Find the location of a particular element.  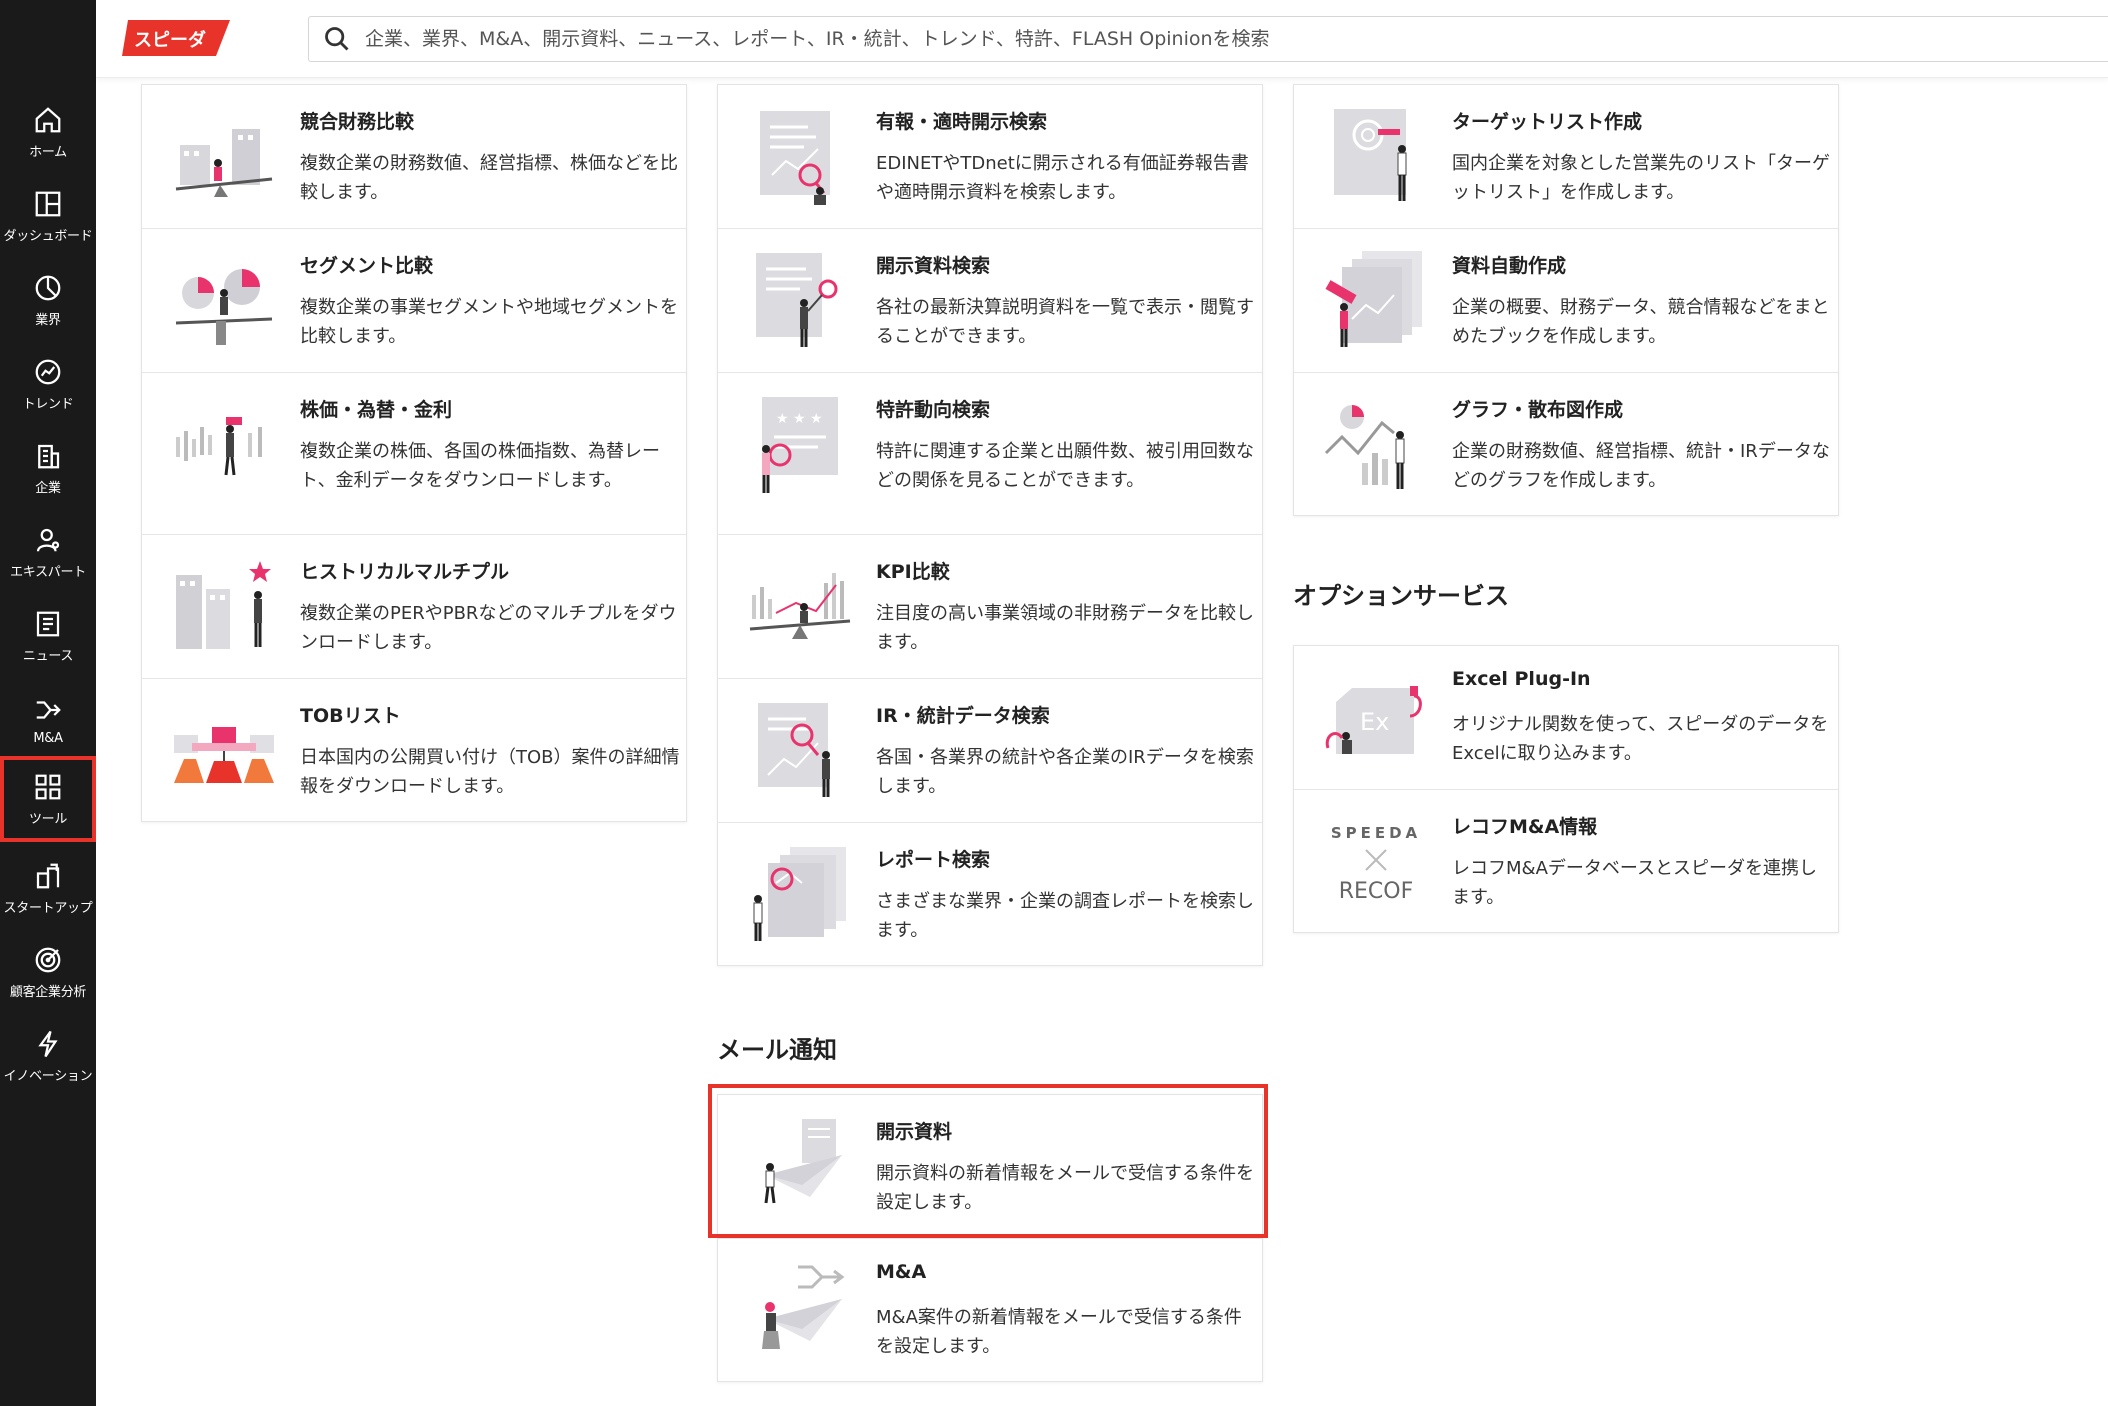

logo-speeda-text: SPEEDA is located at coordinates (1376, 833).